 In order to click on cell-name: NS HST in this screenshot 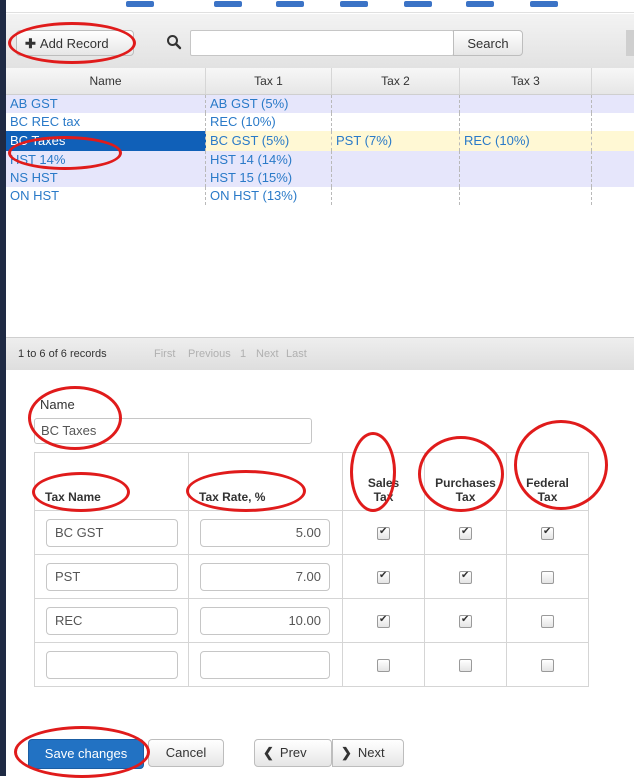, I will do `click(106, 178)`.